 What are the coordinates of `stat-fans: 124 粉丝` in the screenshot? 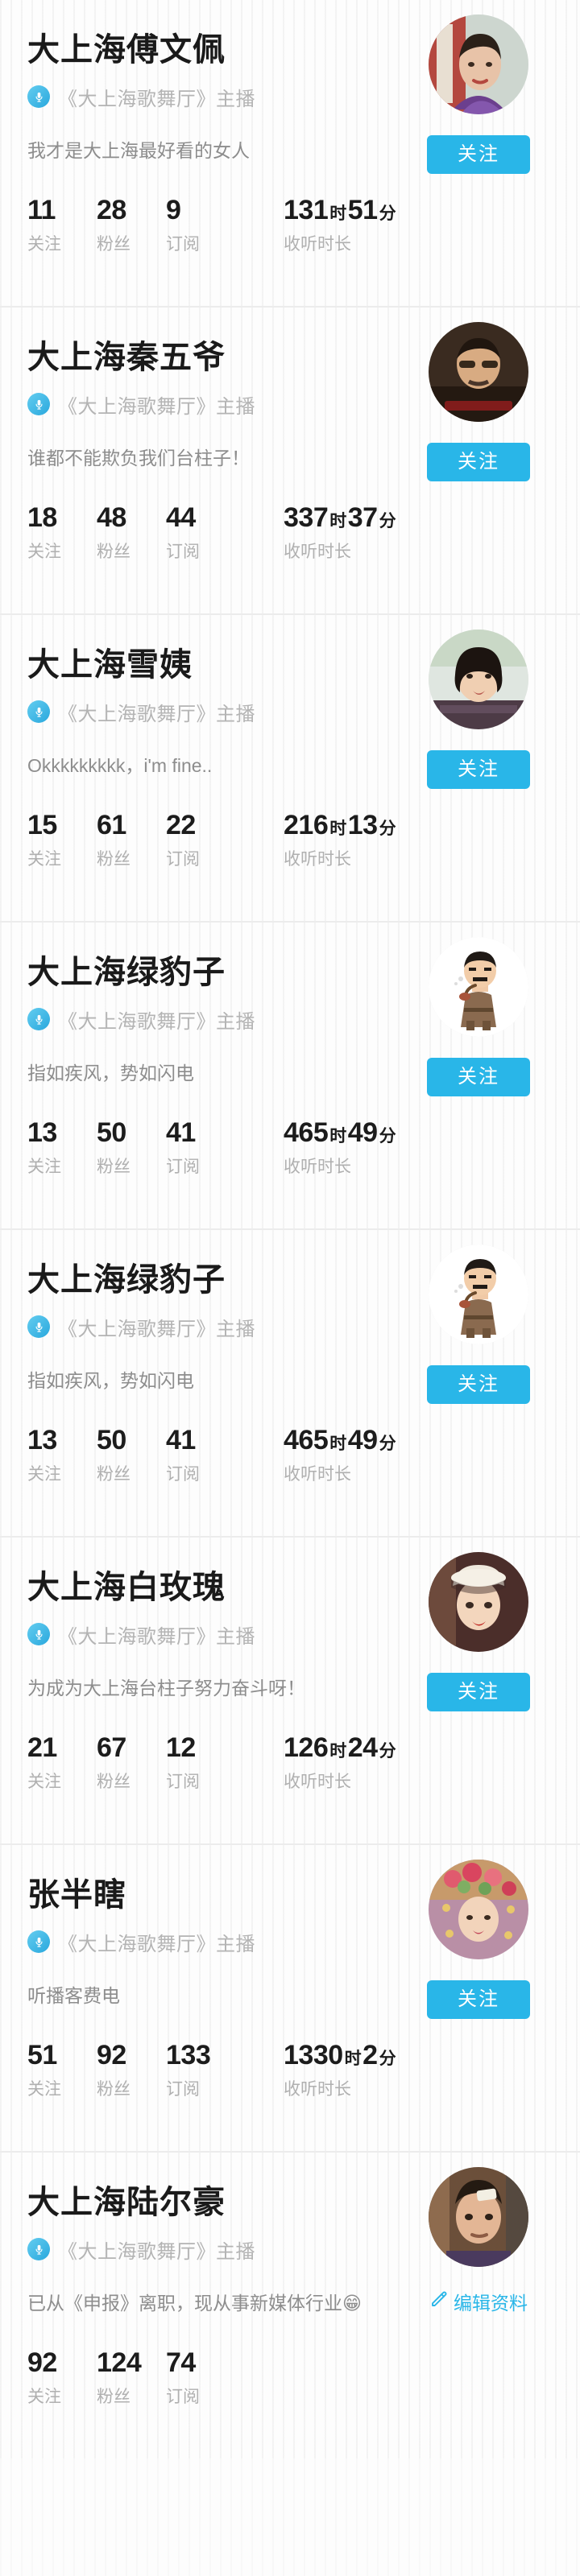 It's located at (131, 2378).